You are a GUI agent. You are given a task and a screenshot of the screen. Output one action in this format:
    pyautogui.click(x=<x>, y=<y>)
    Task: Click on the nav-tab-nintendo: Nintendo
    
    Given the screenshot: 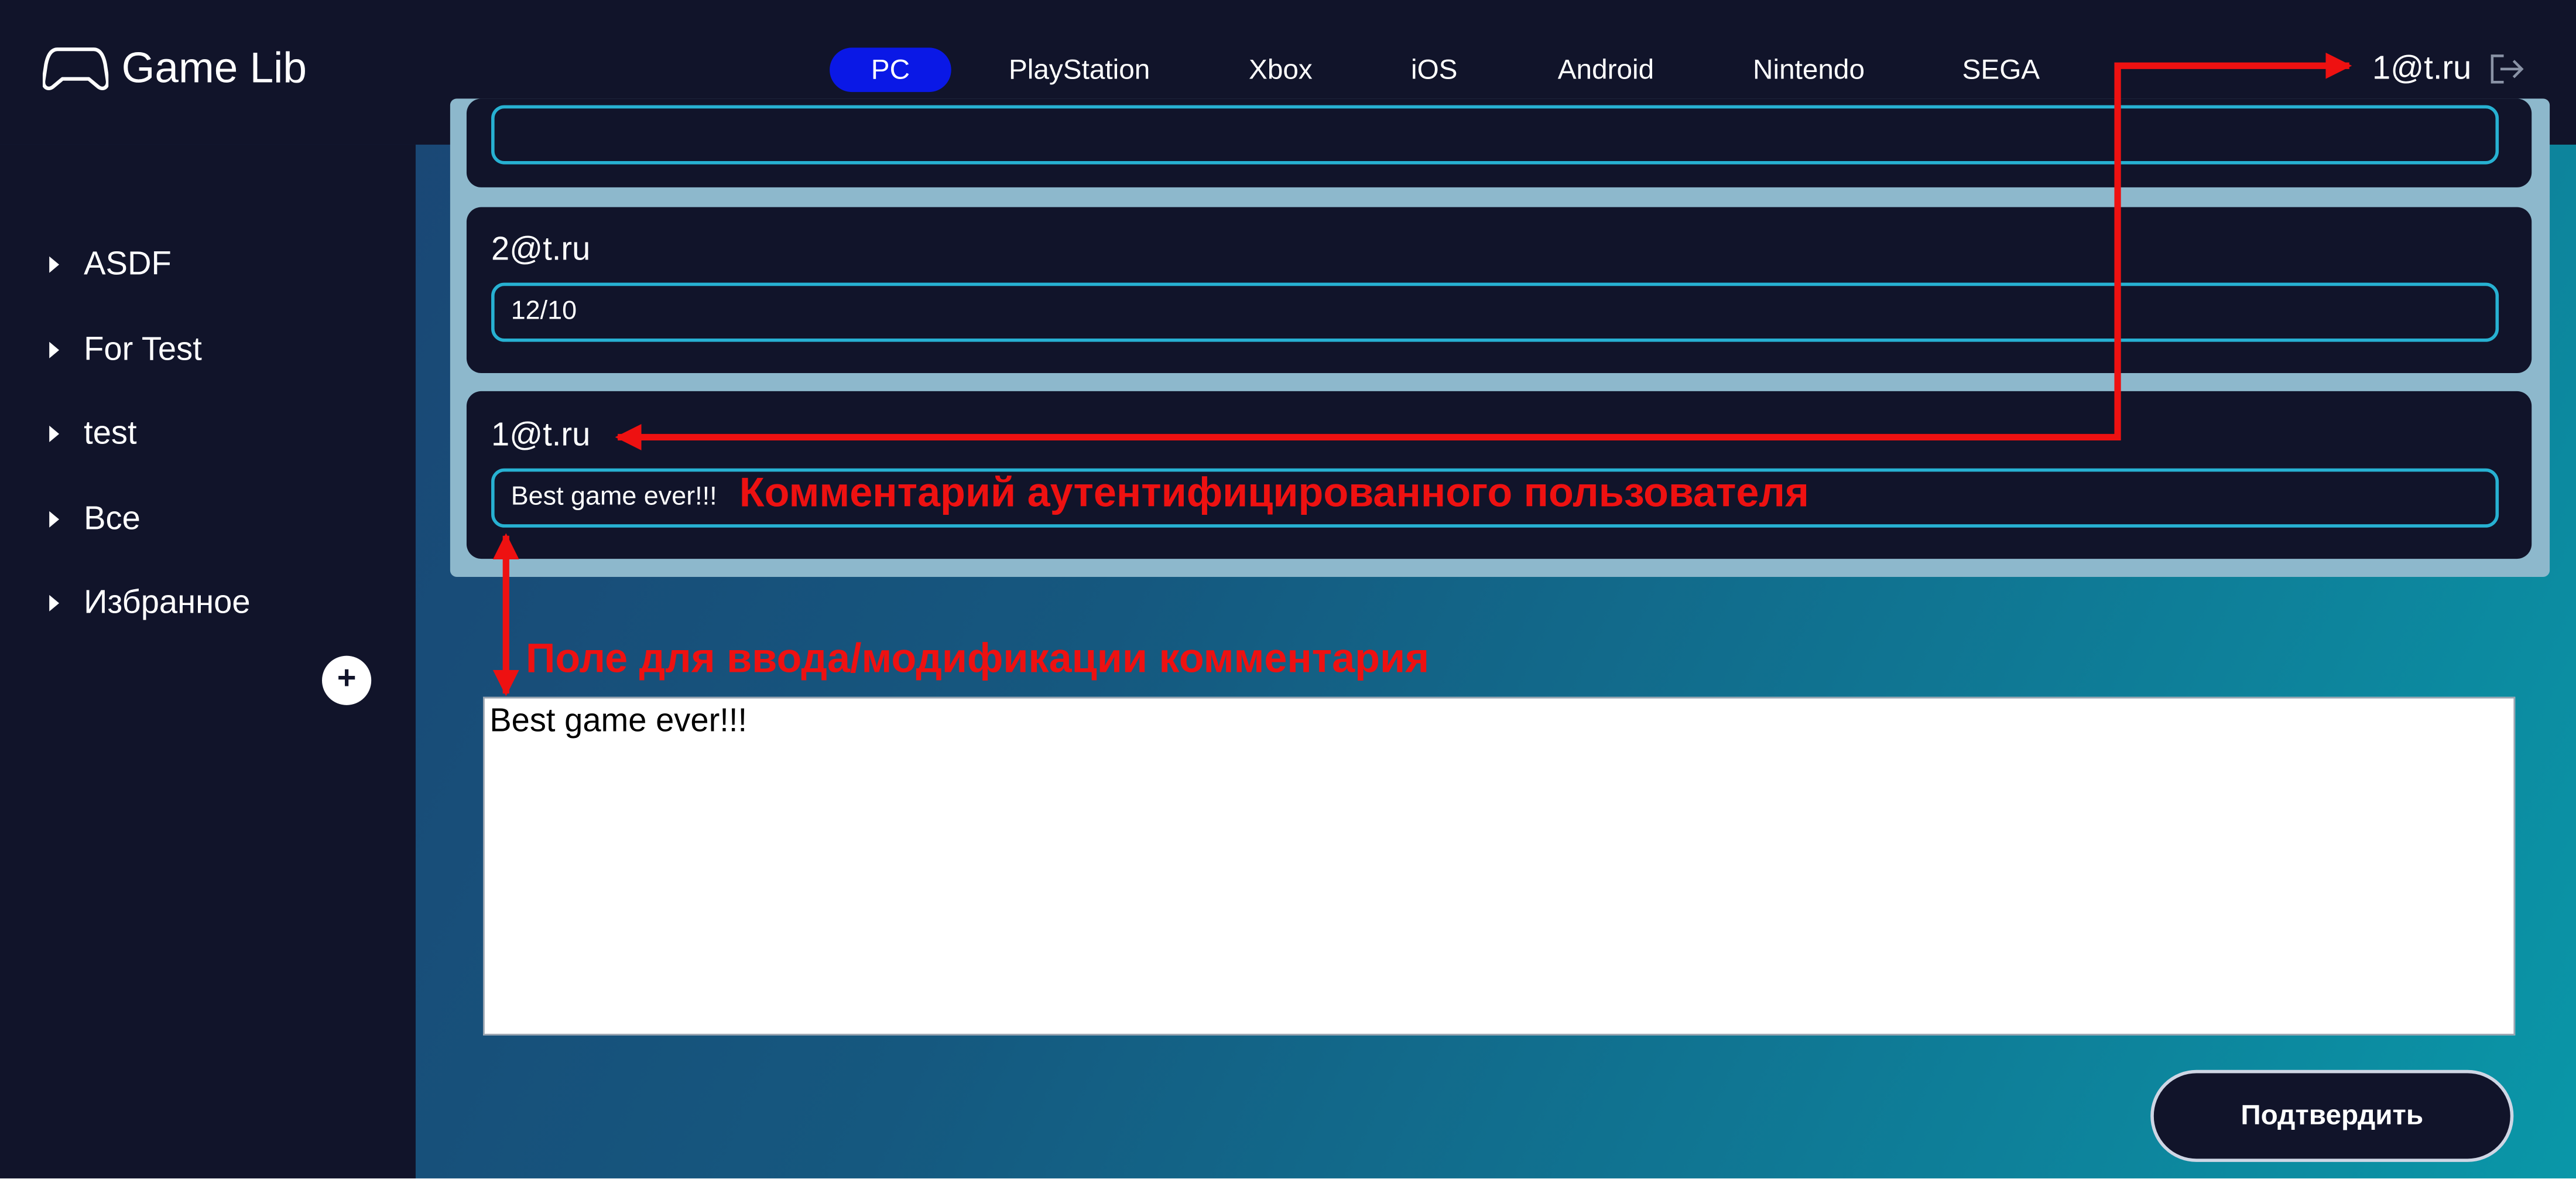 What is the action you would take?
    pyautogui.click(x=1809, y=69)
    